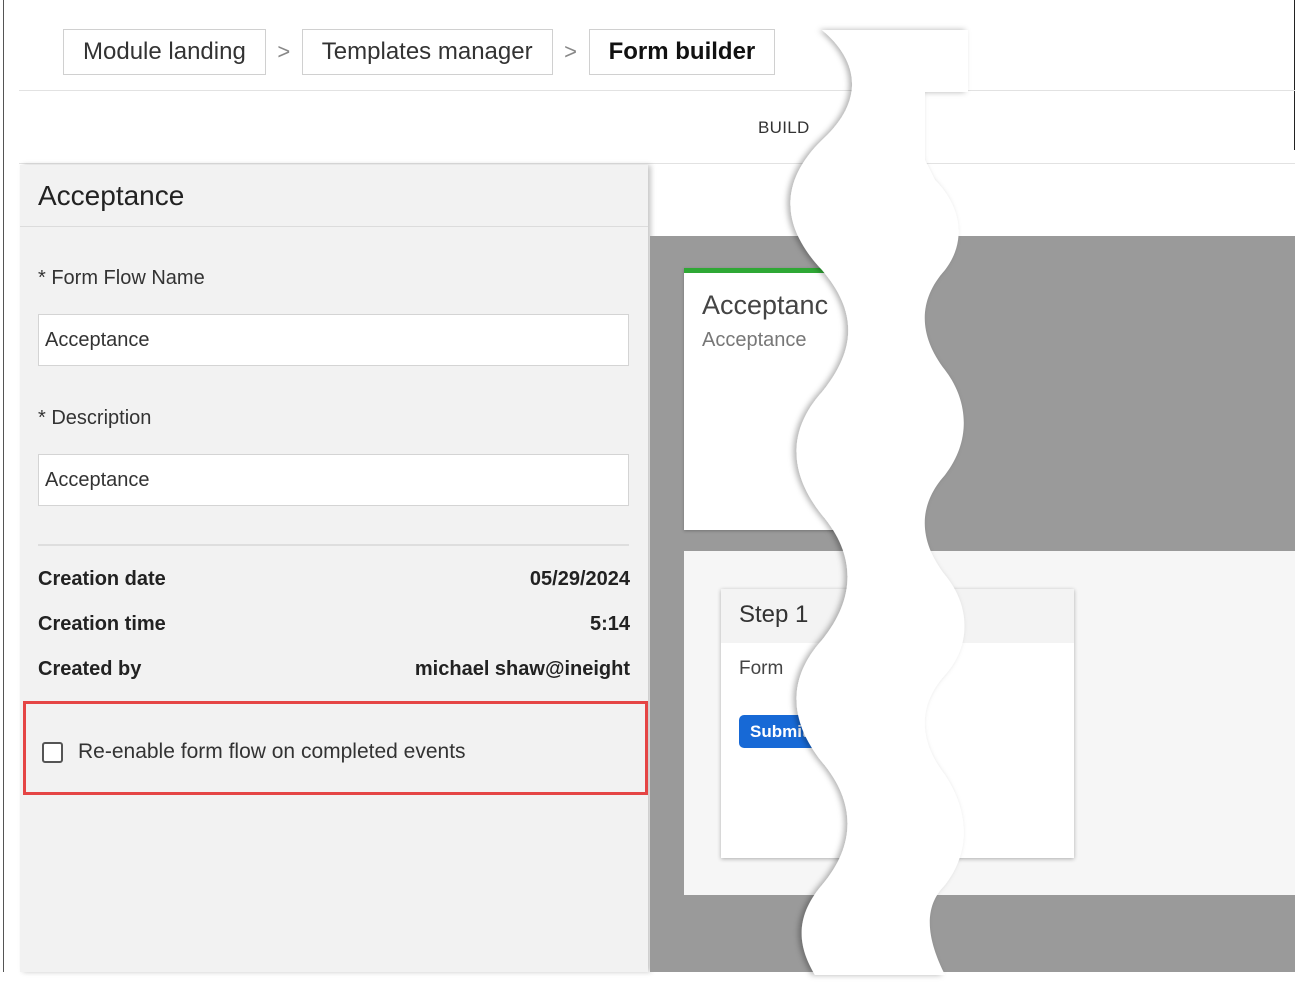  Describe the element at coordinates (164, 52) in the screenshot. I see `breadcrumb-module-landing: Module landing` at that location.